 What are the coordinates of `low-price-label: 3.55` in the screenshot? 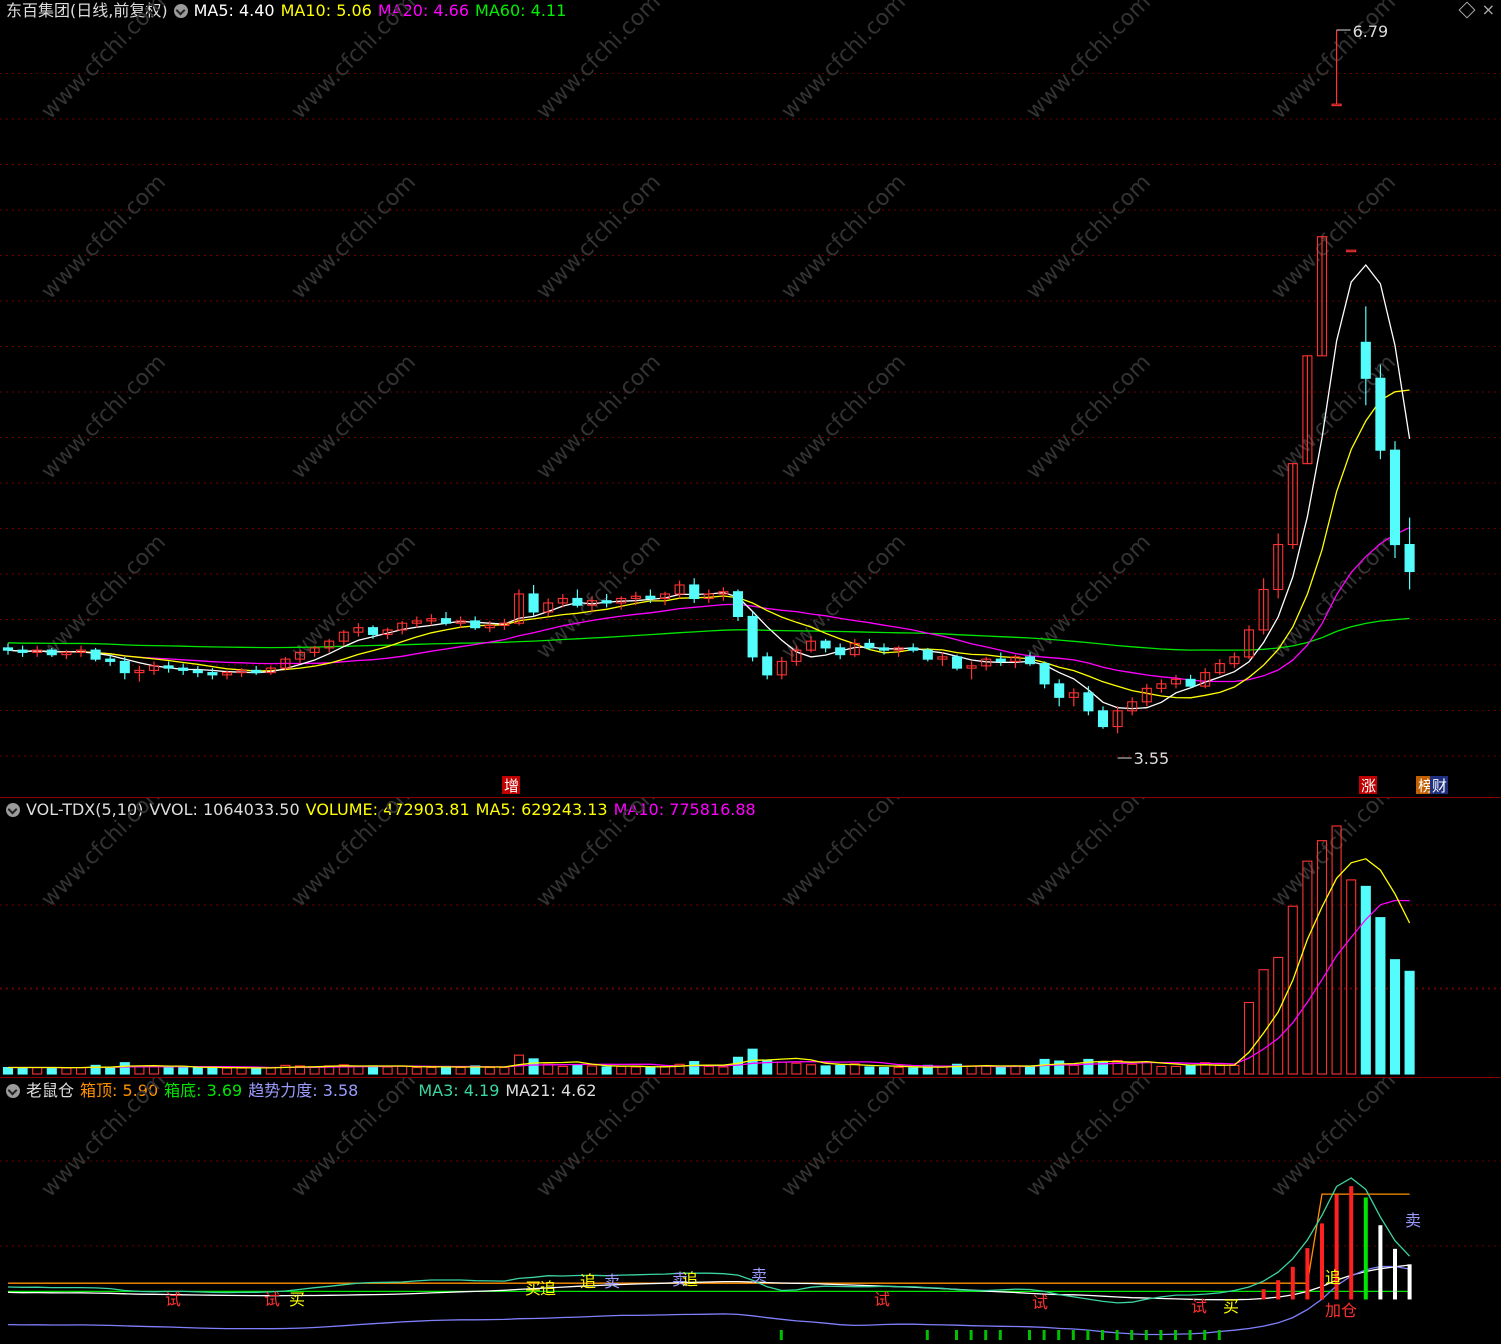 It's located at (1152, 758).